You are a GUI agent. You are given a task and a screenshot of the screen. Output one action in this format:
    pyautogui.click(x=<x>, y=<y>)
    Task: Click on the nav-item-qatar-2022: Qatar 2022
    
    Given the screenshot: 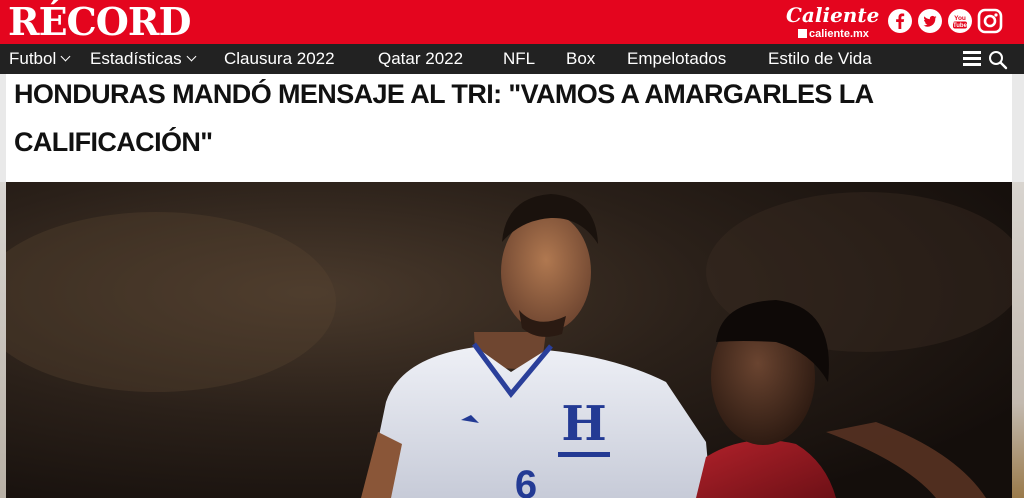 What is the action you would take?
    pyautogui.click(x=420, y=59)
    